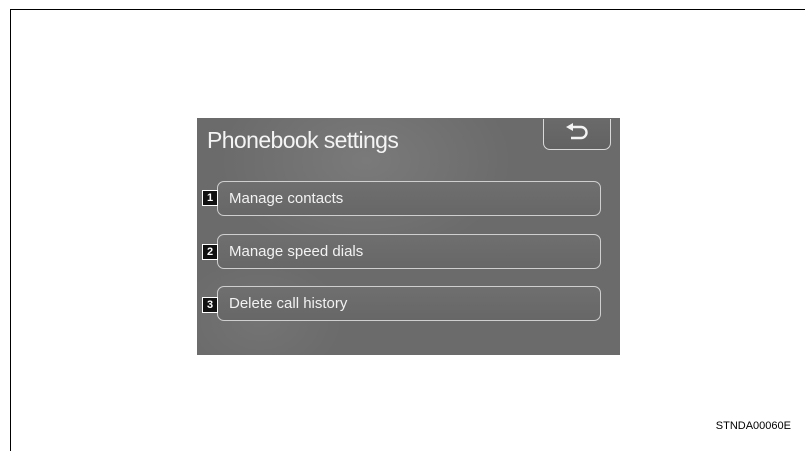 This screenshot has height=451, width=805. I want to click on manage-contacts-label: Manage contacts, so click(286, 198).